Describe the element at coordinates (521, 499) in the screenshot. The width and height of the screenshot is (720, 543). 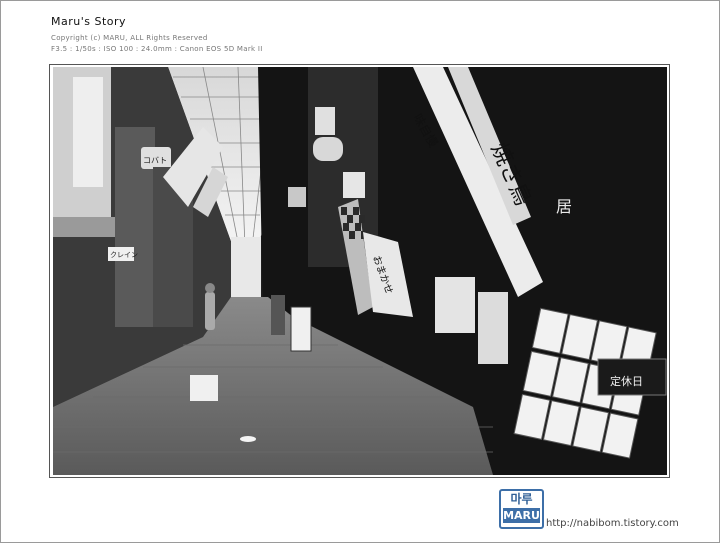
I see `logo-korean-text: 마루` at that location.